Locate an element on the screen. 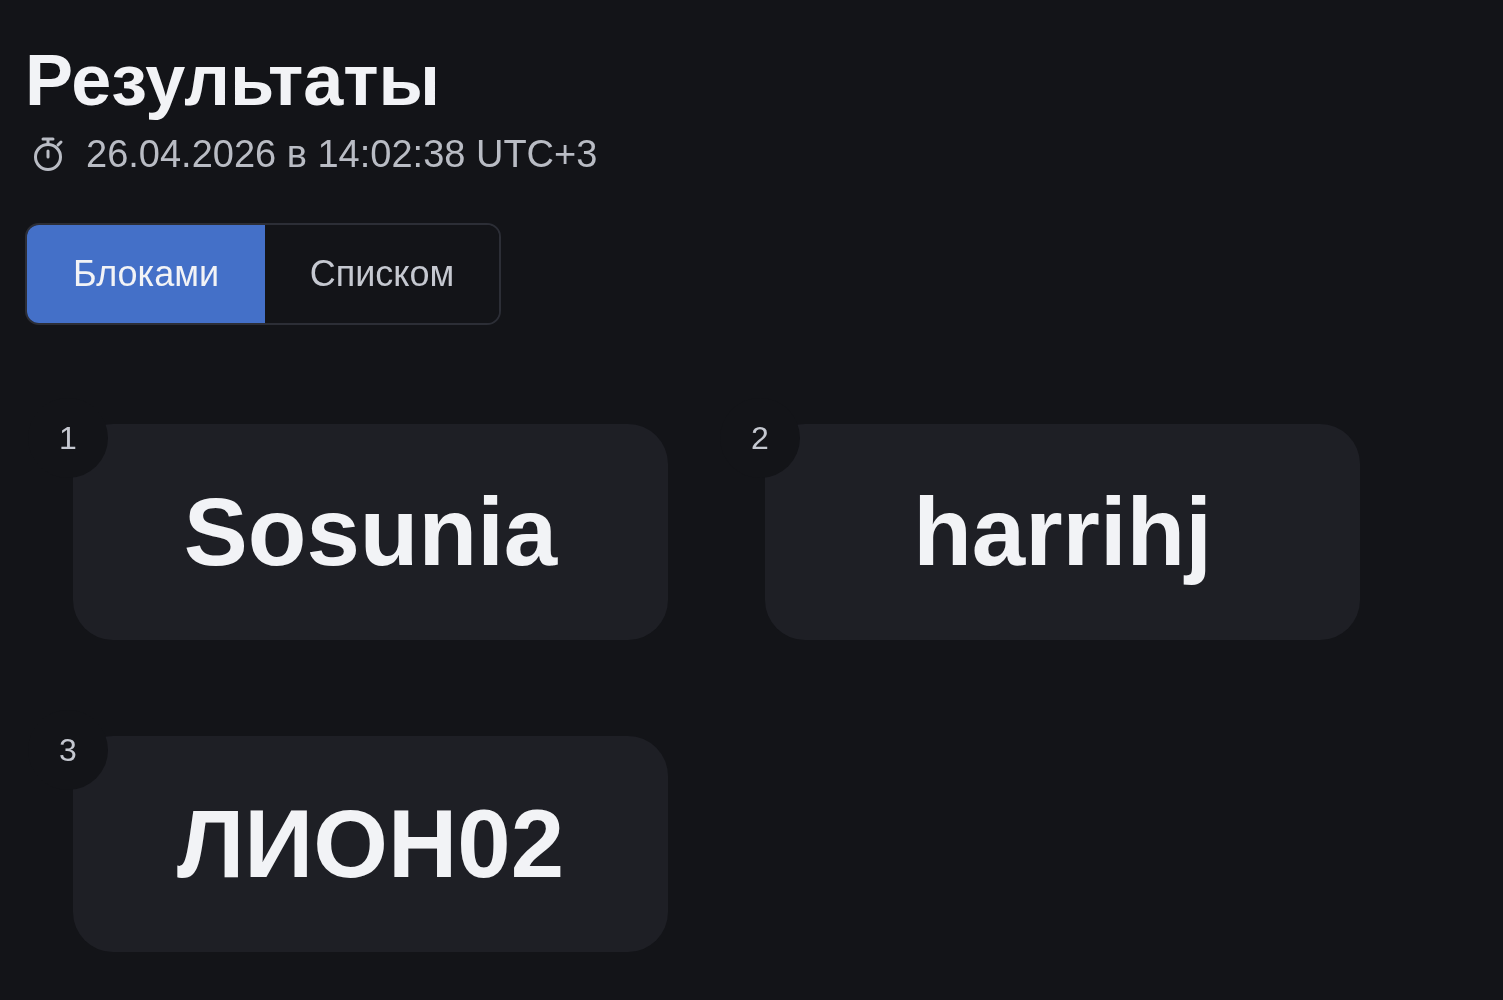 This screenshot has width=1503, height=1000. player-name: ЛИОН02 is located at coordinates (370, 844).